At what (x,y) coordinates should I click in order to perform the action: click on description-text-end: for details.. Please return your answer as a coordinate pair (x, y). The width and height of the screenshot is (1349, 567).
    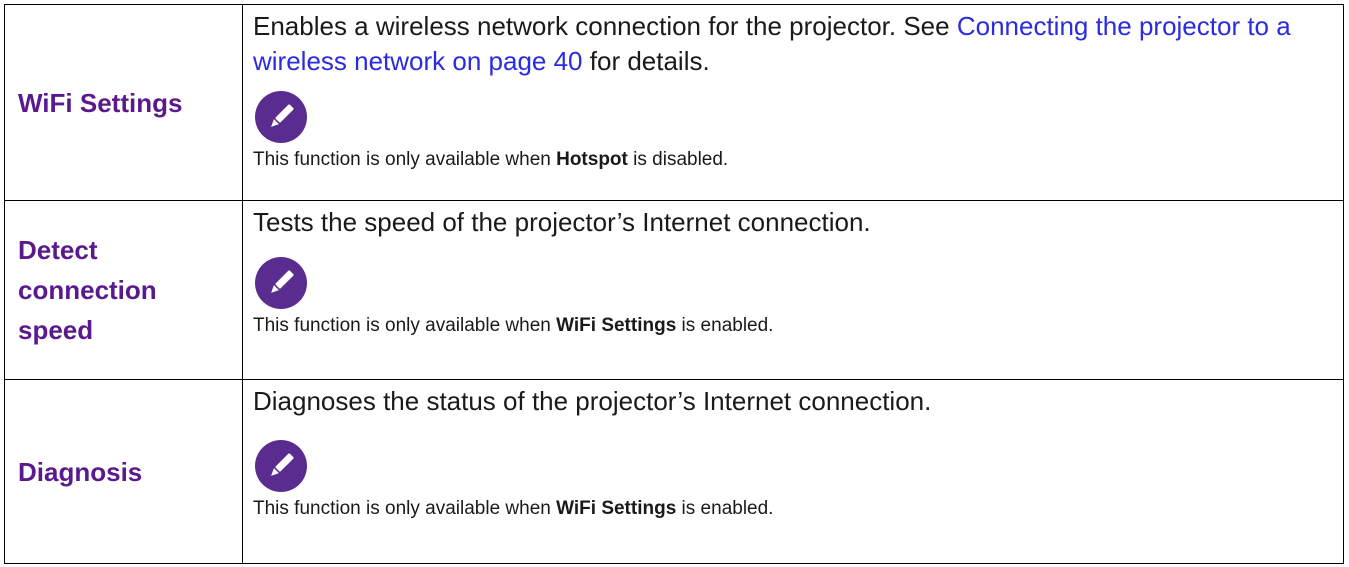
    Looking at the image, I should click on (646, 61).